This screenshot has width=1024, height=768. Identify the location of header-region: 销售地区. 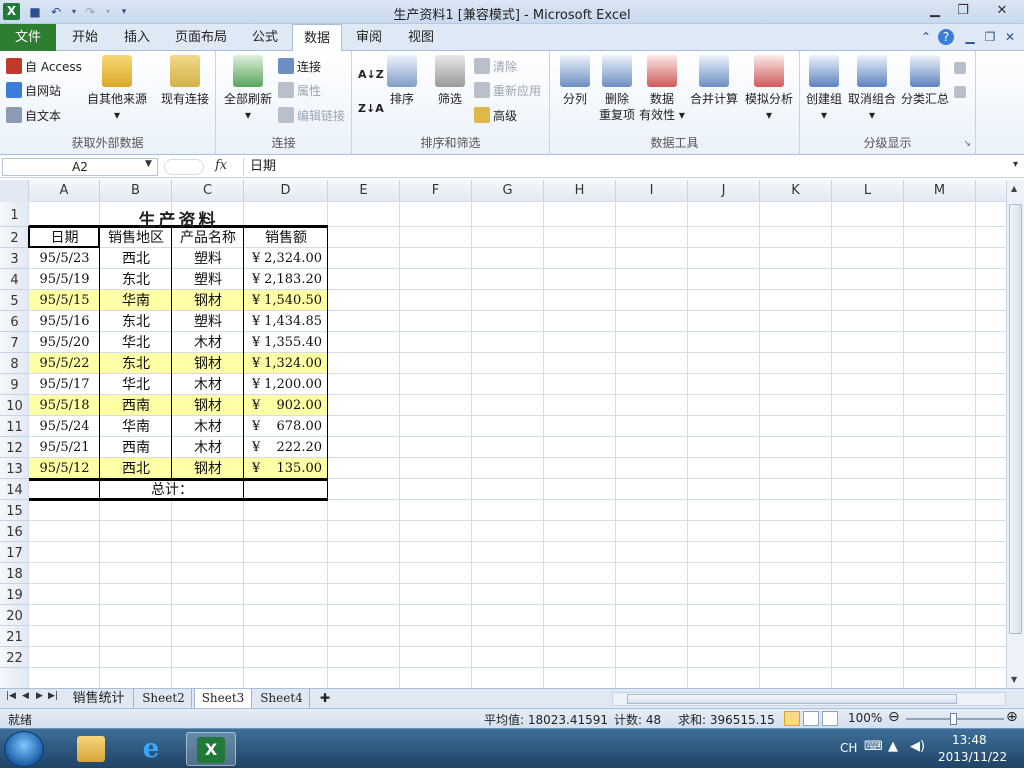
(136, 237).